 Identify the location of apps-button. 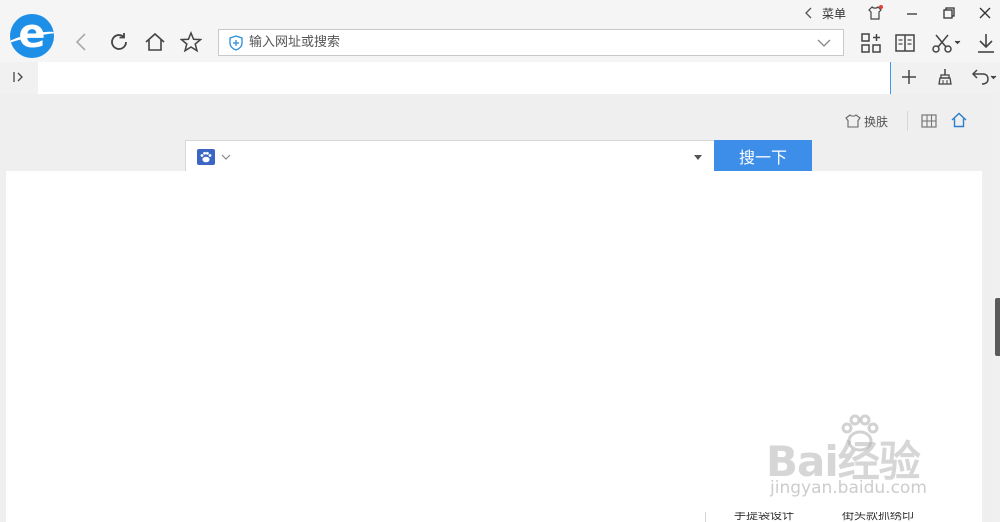
(871, 43).